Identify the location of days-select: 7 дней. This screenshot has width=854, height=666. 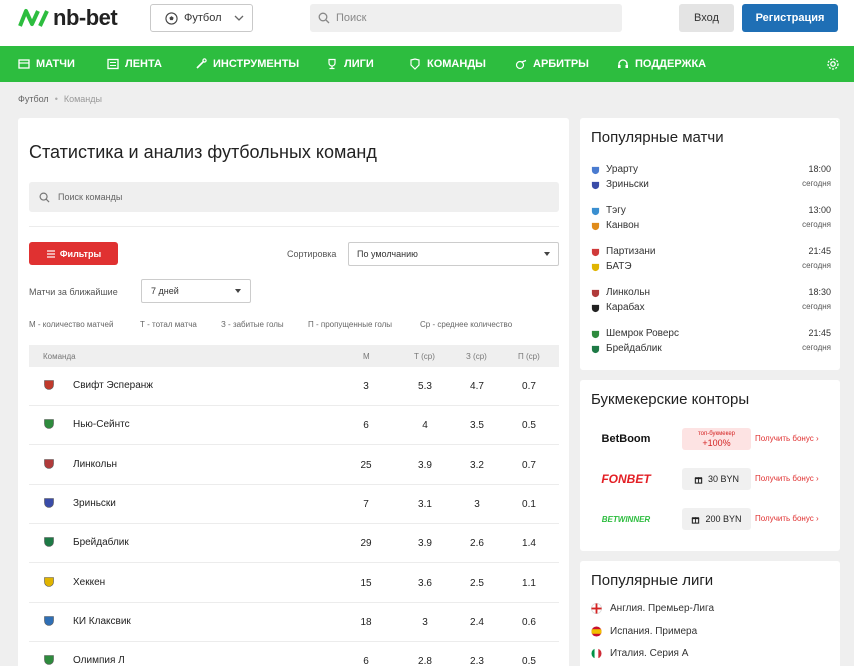
(196, 291).